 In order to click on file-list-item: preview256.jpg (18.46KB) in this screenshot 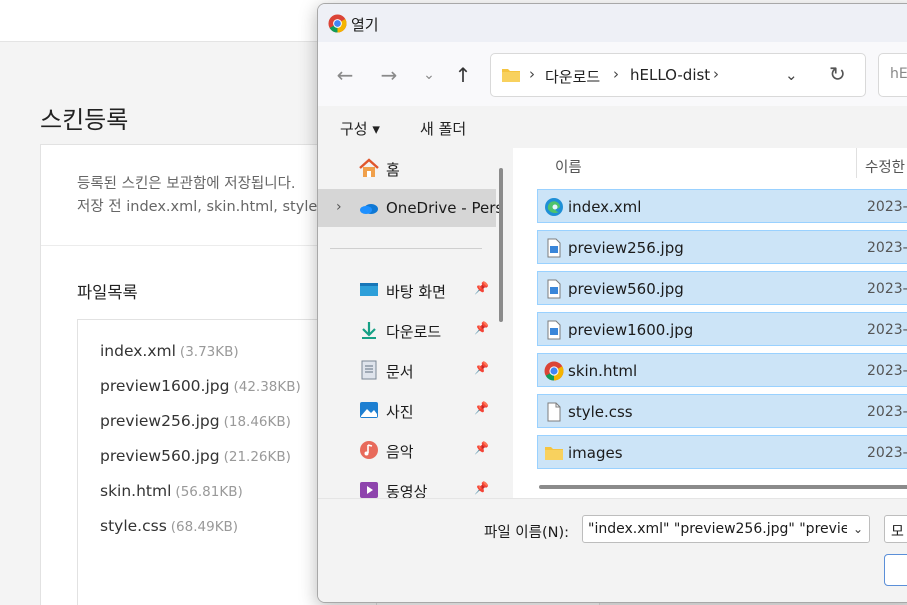, I will do `click(195, 421)`.